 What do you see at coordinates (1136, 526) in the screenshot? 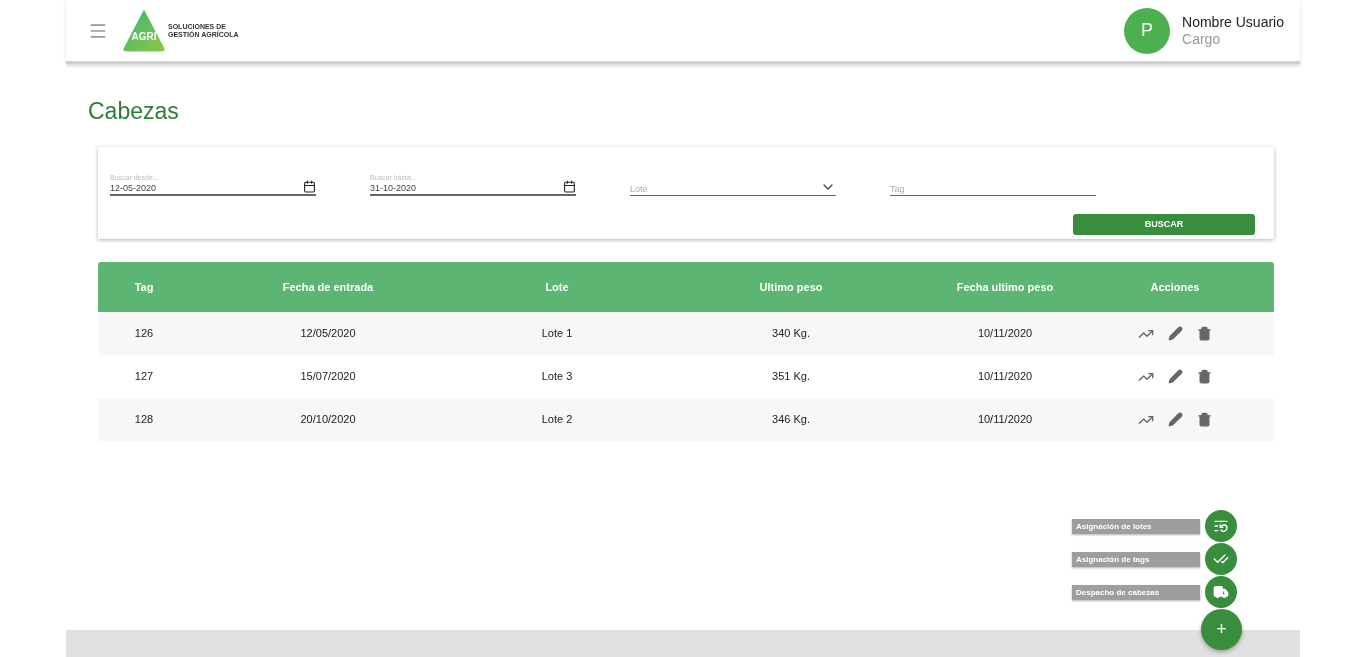
I see `action-label: Asignación de lotes` at bounding box center [1136, 526].